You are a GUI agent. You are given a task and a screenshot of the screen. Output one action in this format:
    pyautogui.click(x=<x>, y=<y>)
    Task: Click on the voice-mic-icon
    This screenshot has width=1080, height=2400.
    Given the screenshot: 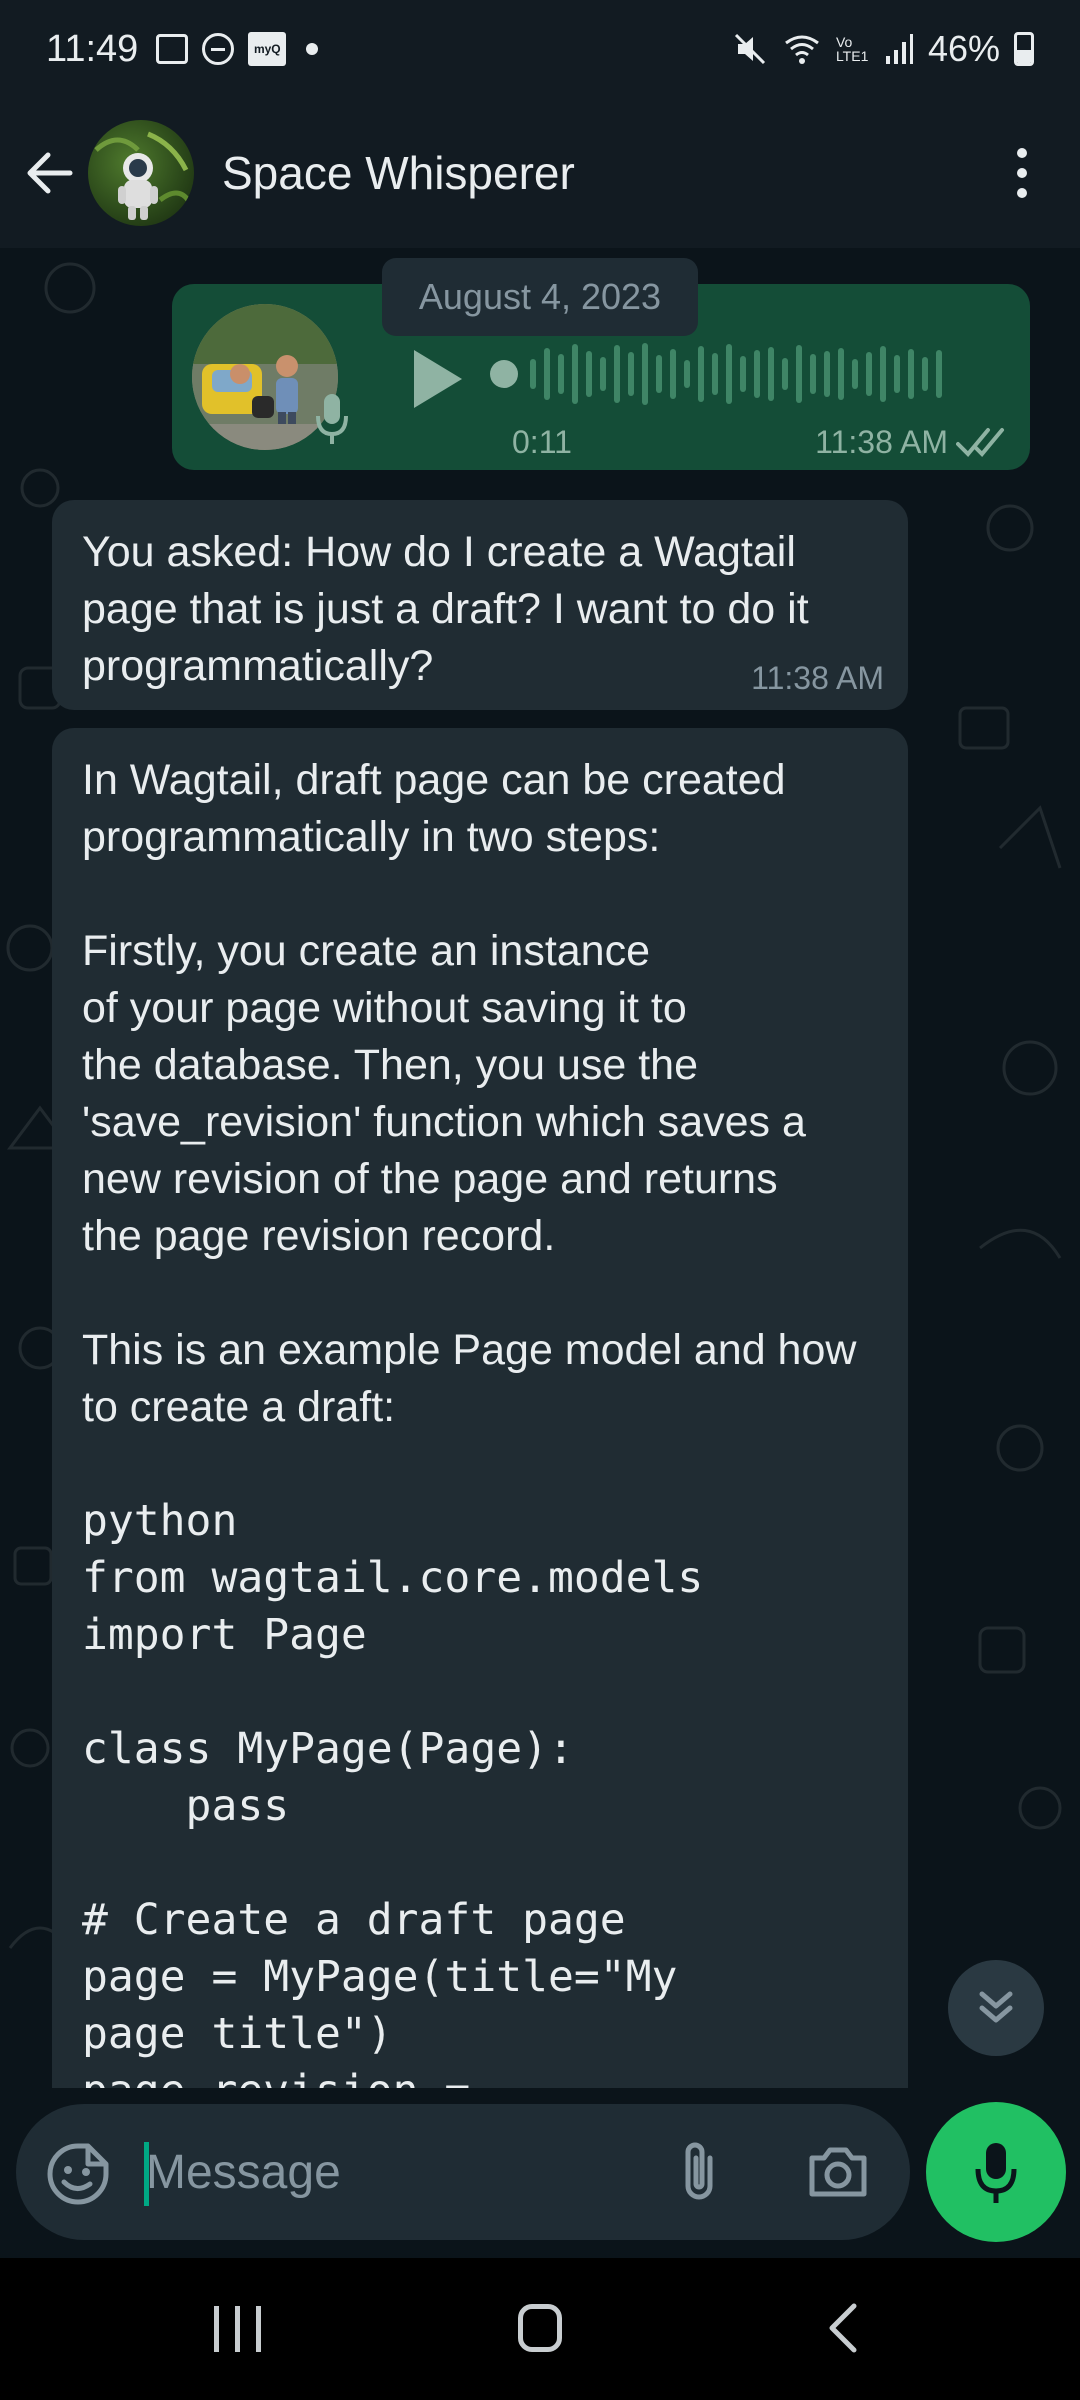 What is the action you would take?
    pyautogui.click(x=332, y=419)
    